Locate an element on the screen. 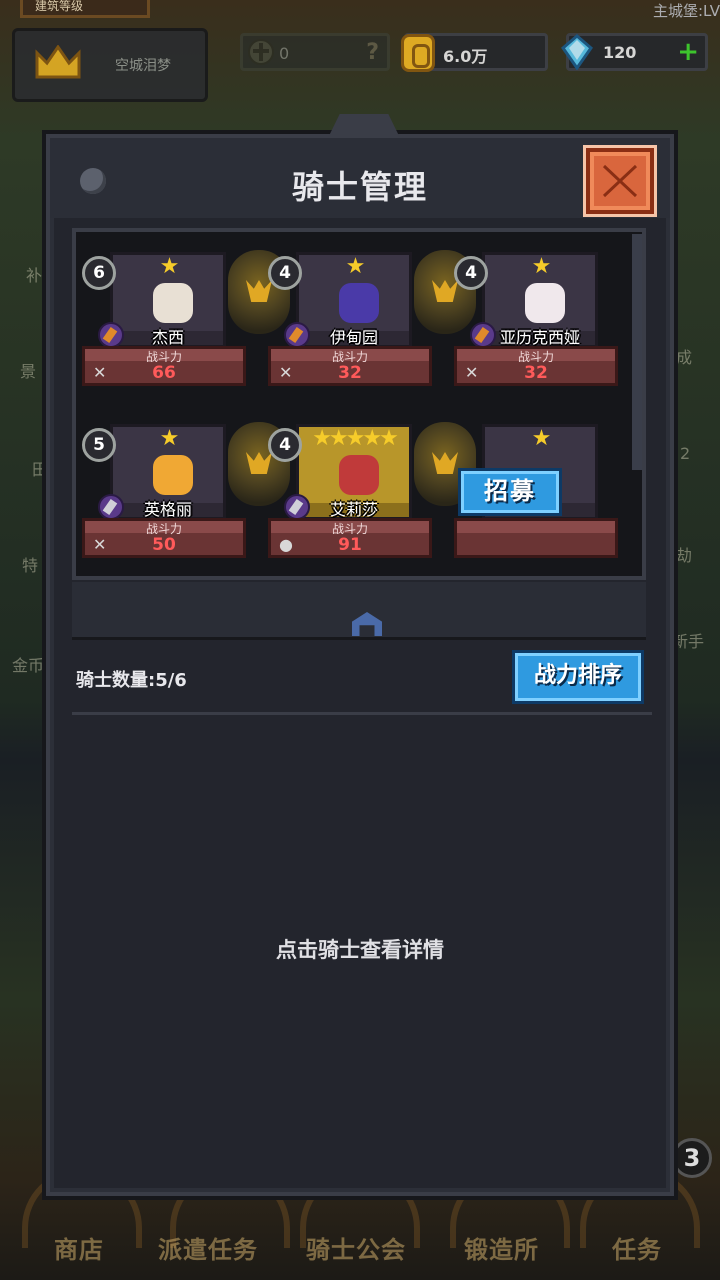 The image size is (720, 1280). knight-card: 4 ★ 伊甸园 战斗力 ✕ 32 is located at coordinates (355, 325).